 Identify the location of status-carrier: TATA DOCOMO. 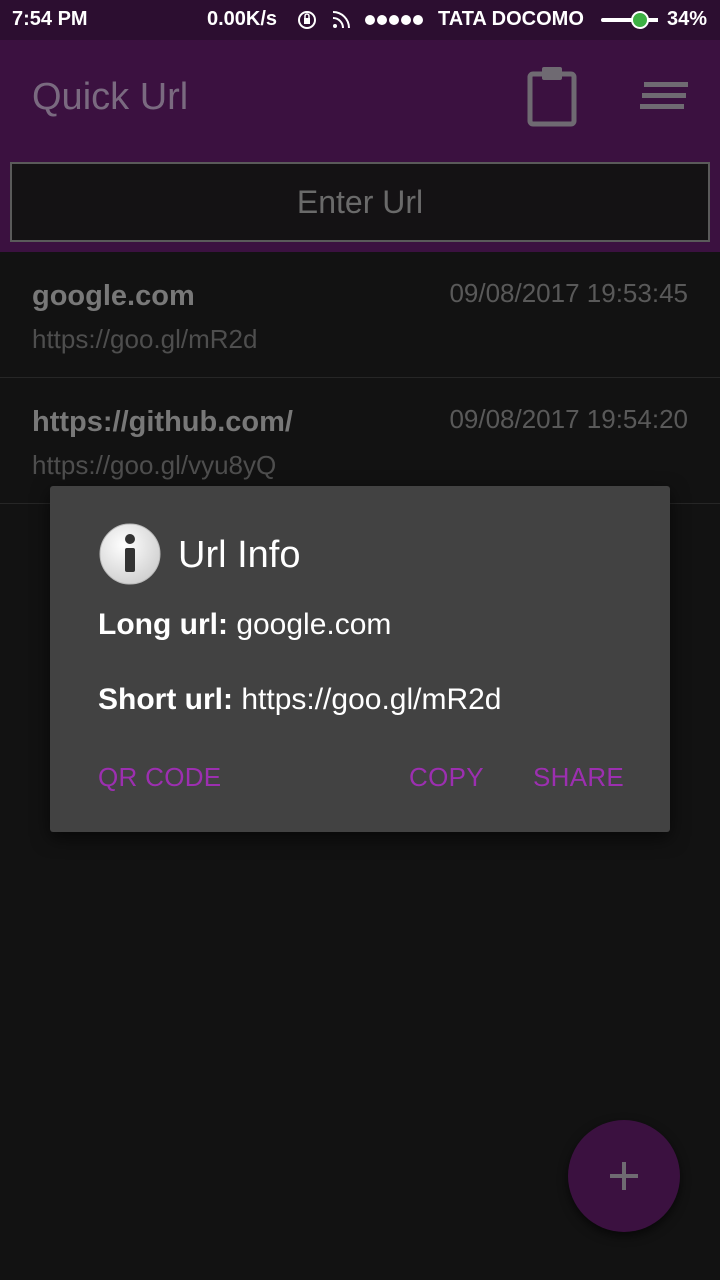
(511, 19).